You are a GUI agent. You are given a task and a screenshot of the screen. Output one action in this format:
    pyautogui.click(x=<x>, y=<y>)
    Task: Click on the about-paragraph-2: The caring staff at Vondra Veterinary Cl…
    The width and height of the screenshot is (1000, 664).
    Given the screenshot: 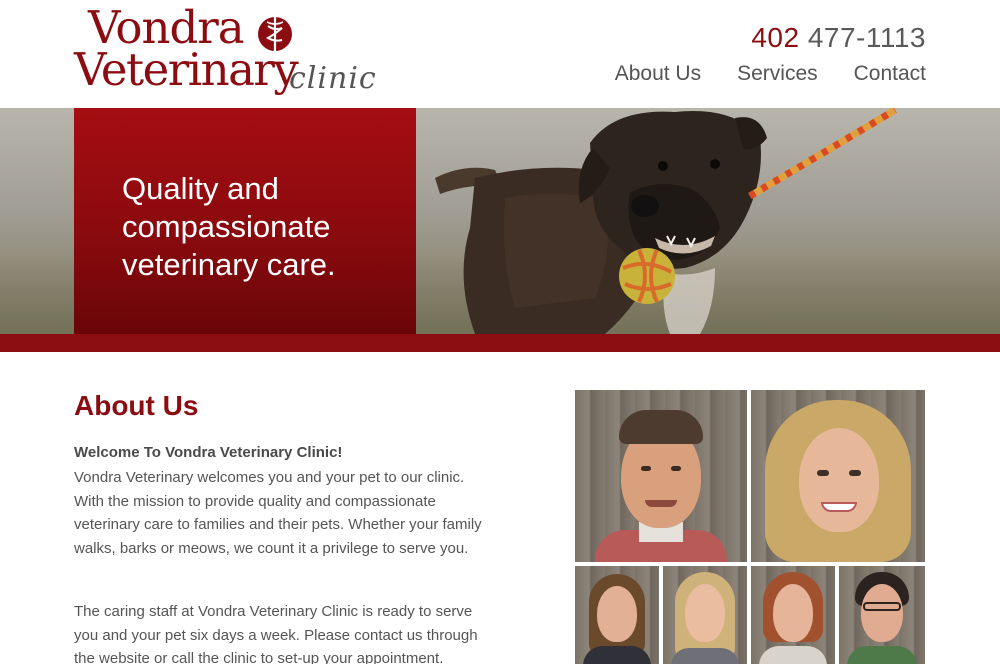 What is the action you would take?
    pyautogui.click(x=276, y=633)
    